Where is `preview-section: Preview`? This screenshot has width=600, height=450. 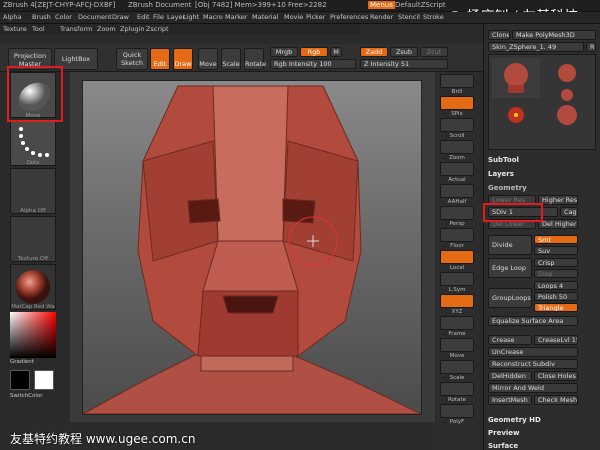
preview-section: Preview is located at coordinates (504, 433).